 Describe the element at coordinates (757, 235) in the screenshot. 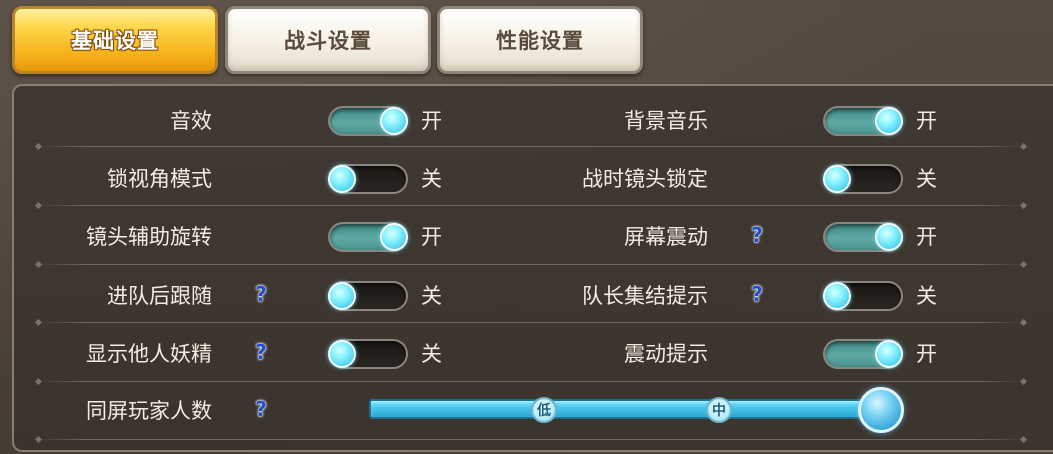

I see `screen-shake-help-icon: ?` at that location.